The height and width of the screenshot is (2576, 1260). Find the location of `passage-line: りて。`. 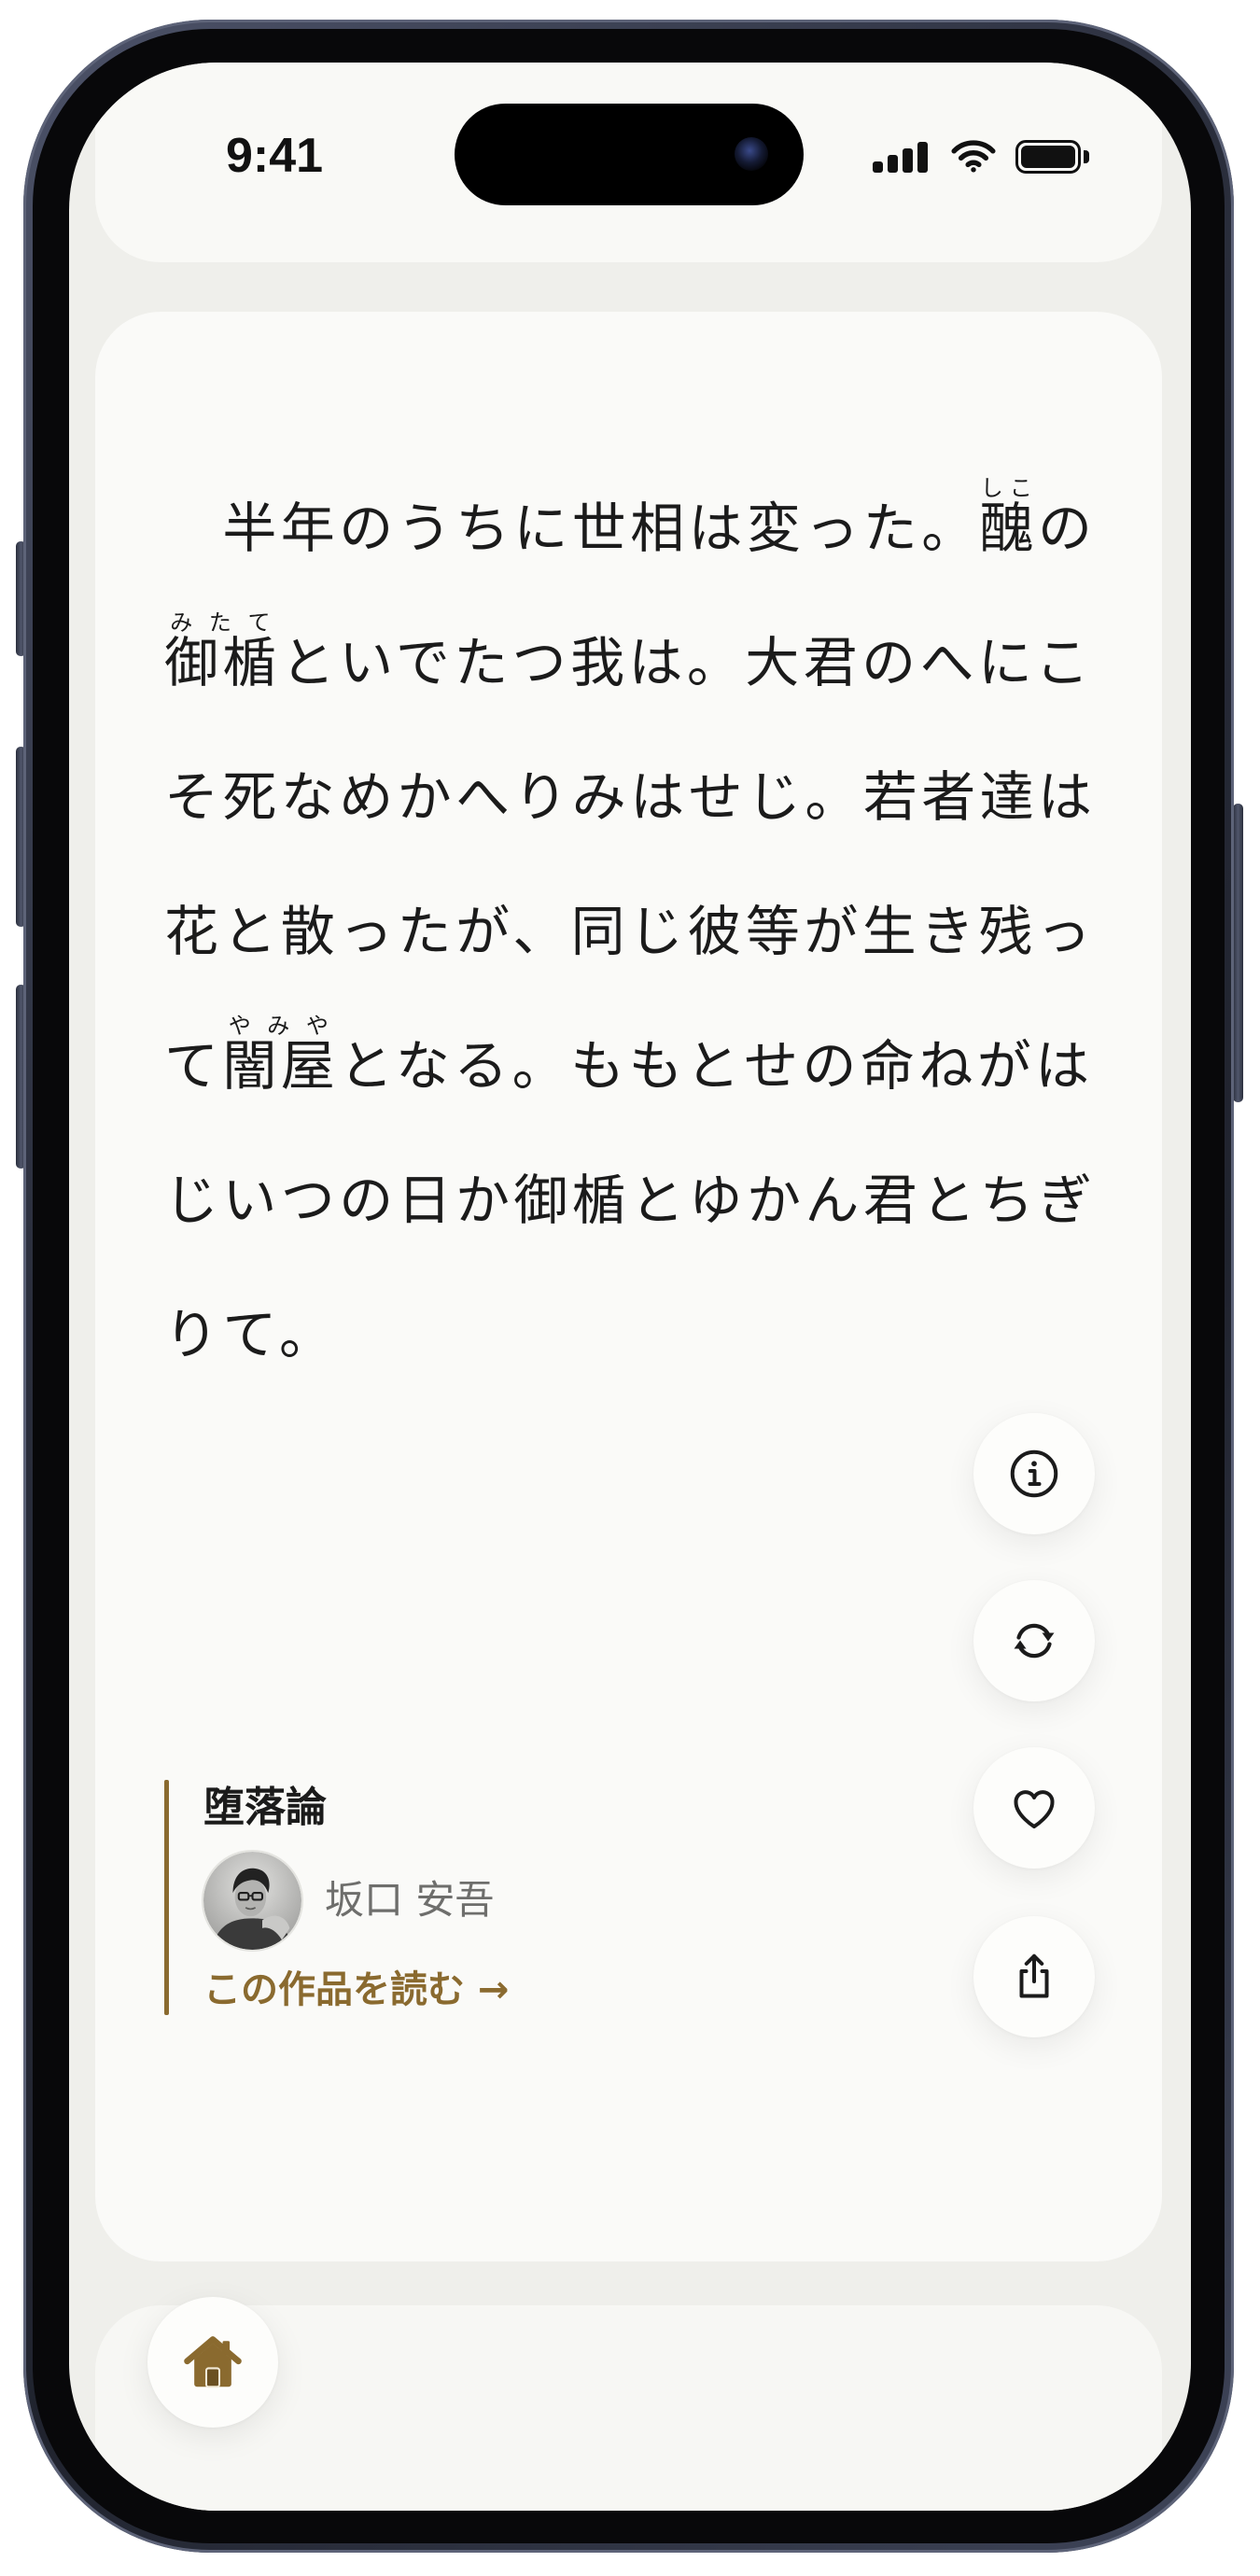

passage-line: りて。 is located at coordinates (632, 1334).